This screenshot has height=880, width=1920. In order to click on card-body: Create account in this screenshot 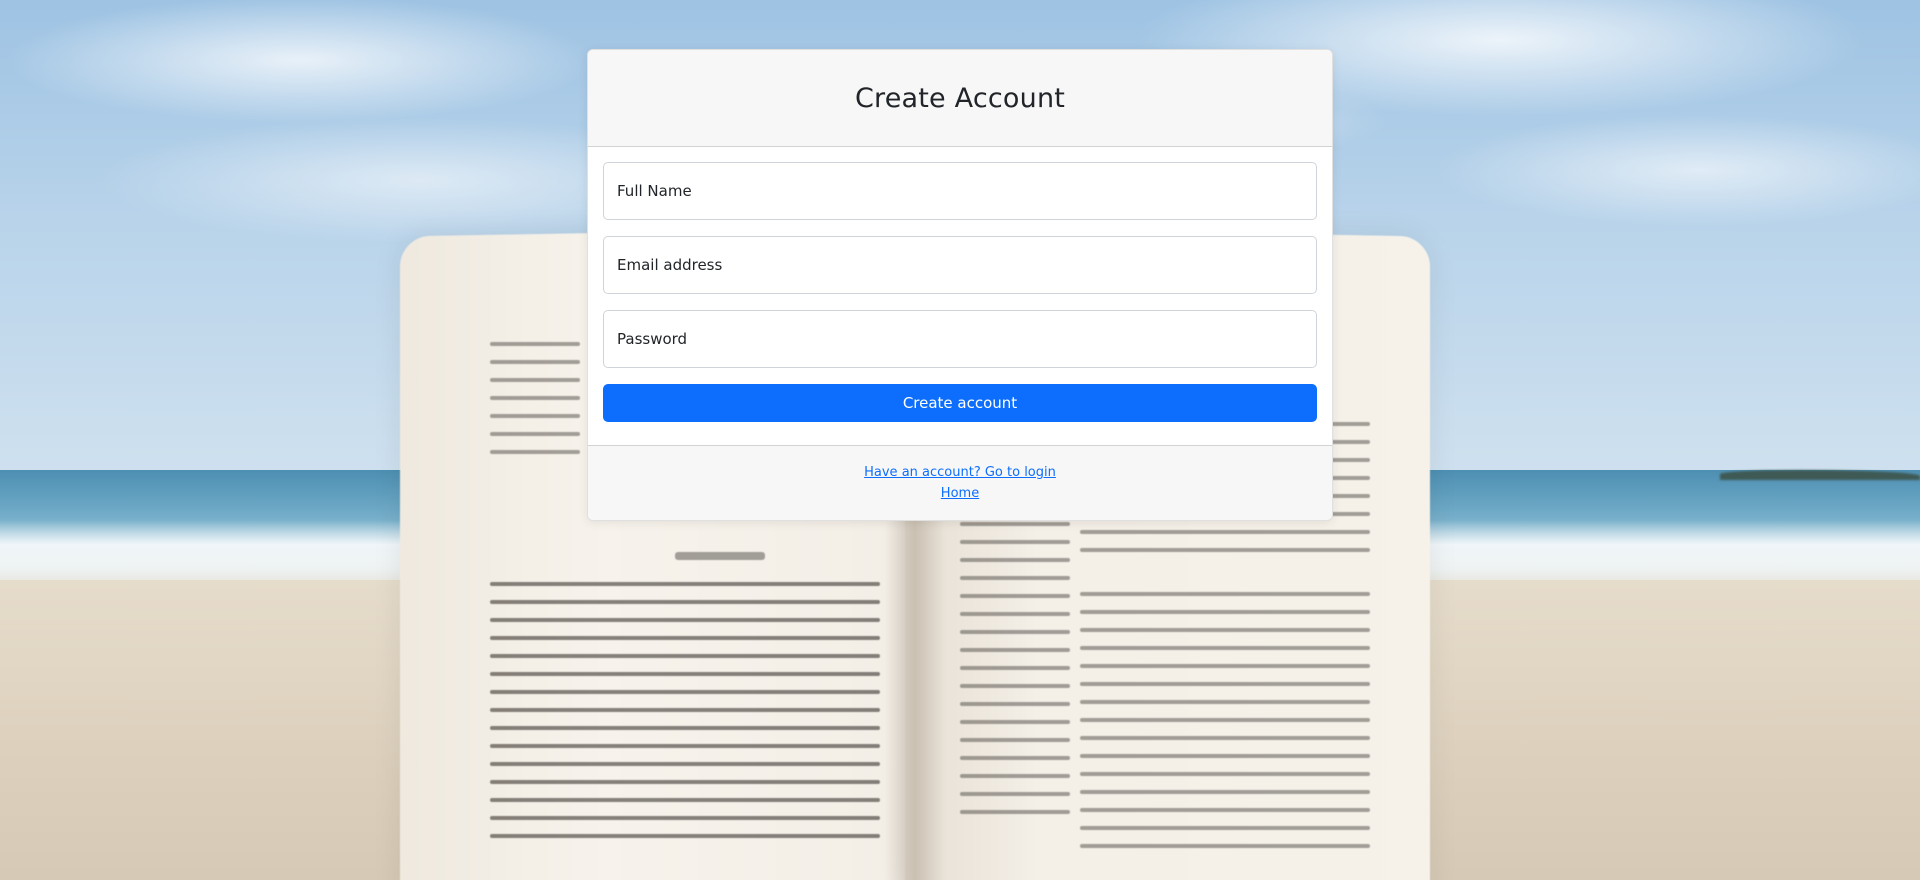, I will do `click(960, 284)`.